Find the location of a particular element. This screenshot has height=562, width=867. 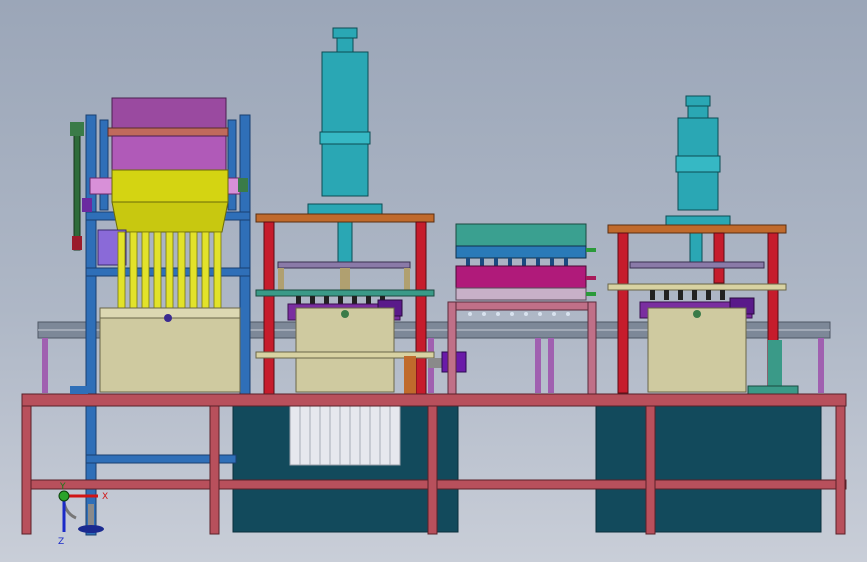

mold-station is located at coordinates (522, 309).